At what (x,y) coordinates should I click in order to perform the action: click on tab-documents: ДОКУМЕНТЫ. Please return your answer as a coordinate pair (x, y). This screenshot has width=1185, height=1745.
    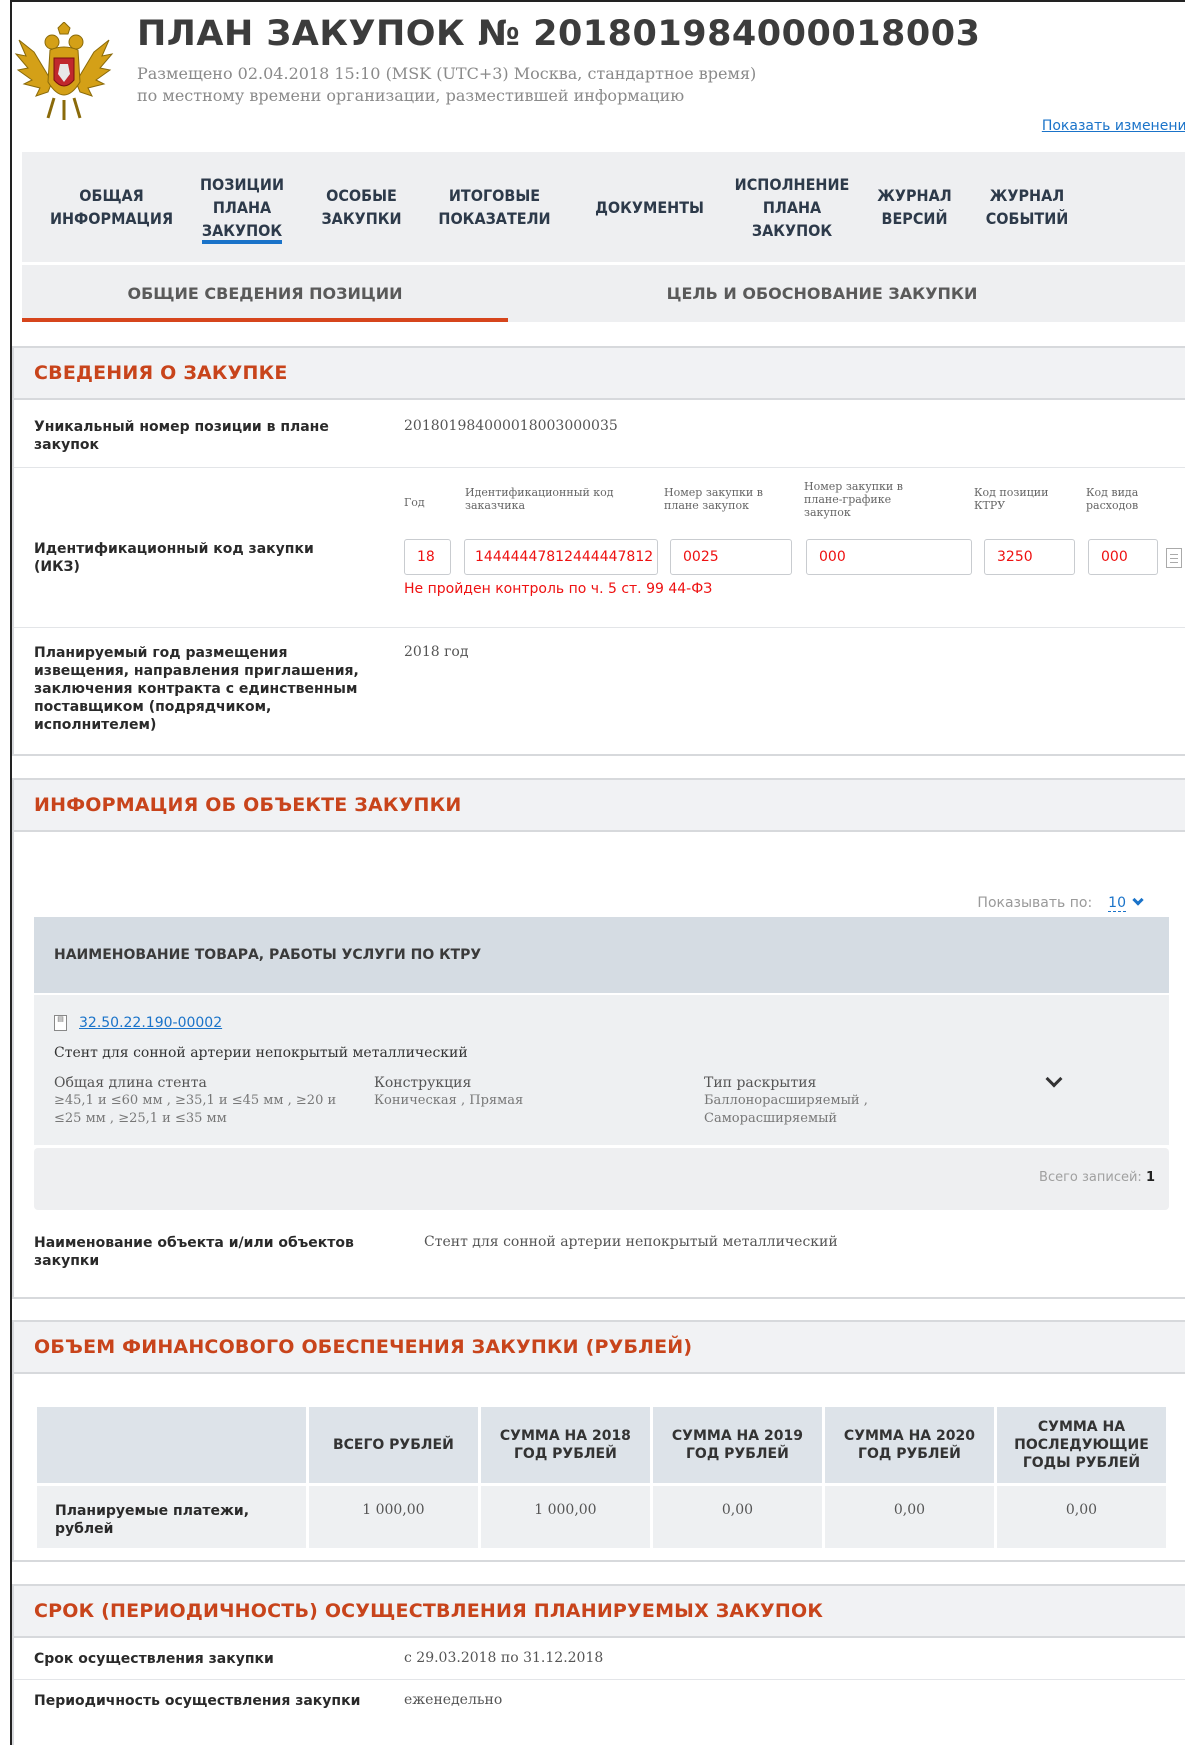
    Looking at the image, I should click on (649, 207).